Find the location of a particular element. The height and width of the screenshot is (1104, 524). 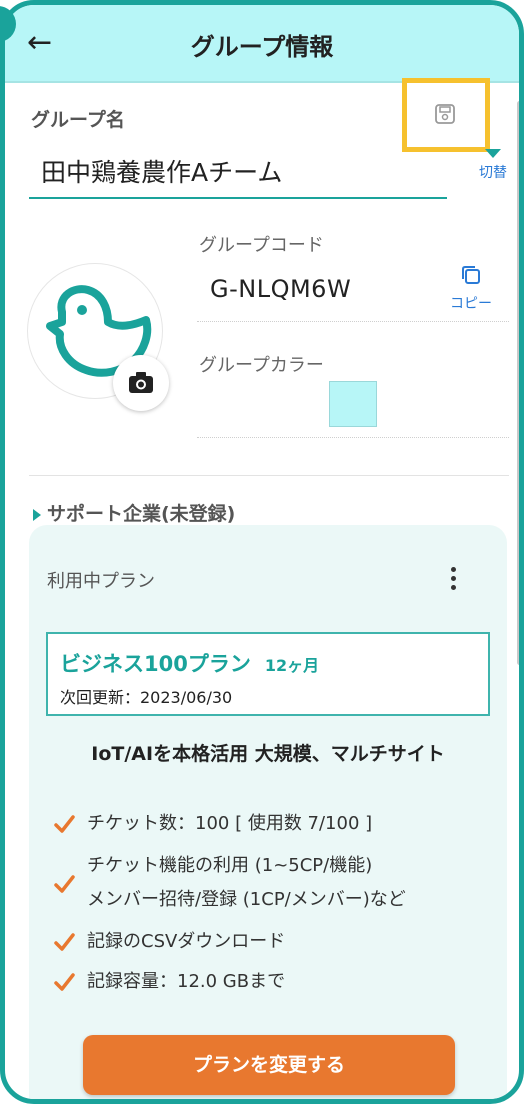

header-bar: ← グループ情報 is located at coordinates (262, 44).